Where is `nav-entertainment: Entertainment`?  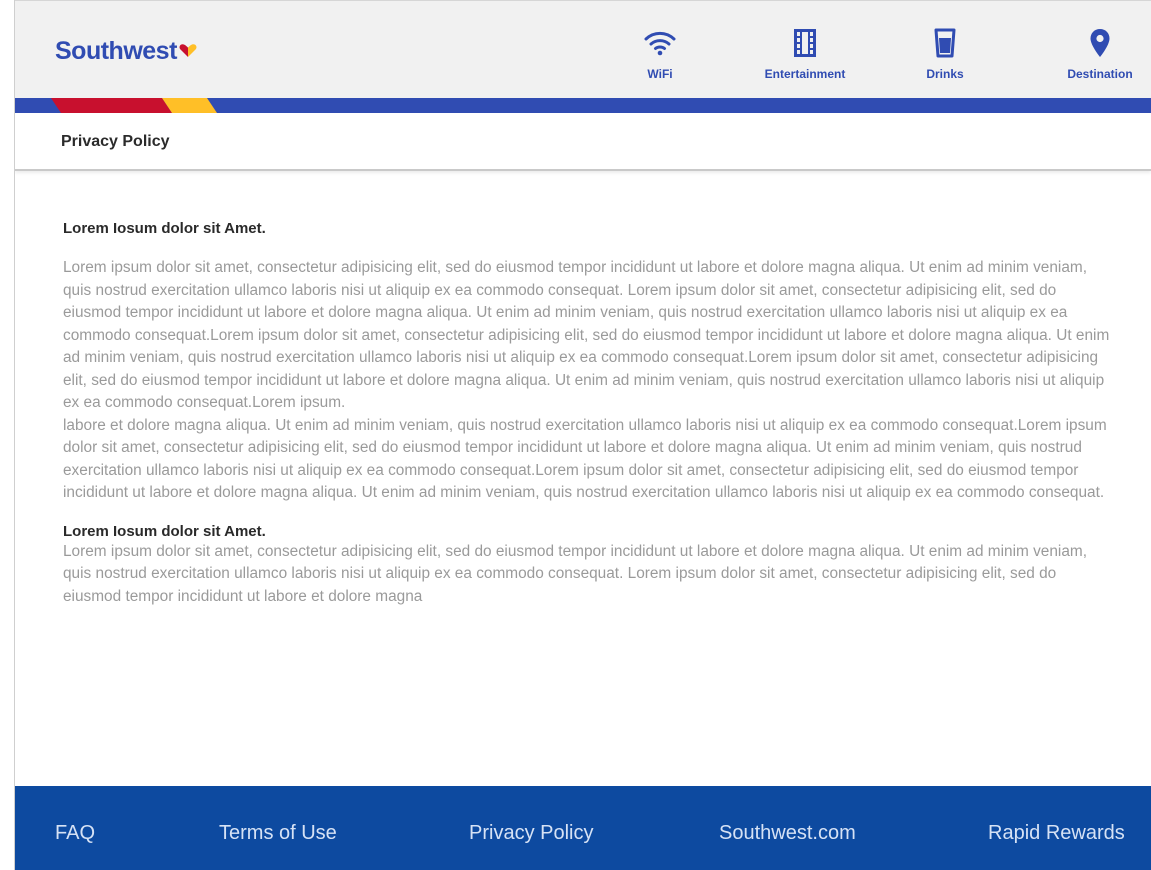
nav-entertainment: Entertainment is located at coordinates (805, 50).